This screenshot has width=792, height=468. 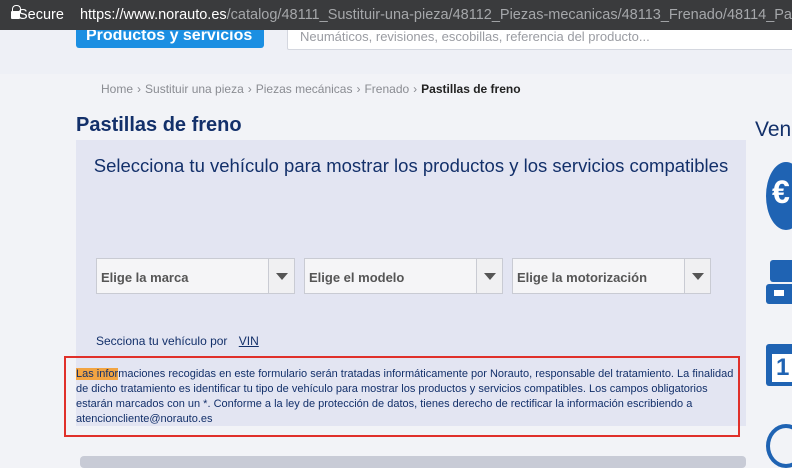 What do you see at coordinates (781, 192) in the screenshot?
I see `euro-symbol: €` at bounding box center [781, 192].